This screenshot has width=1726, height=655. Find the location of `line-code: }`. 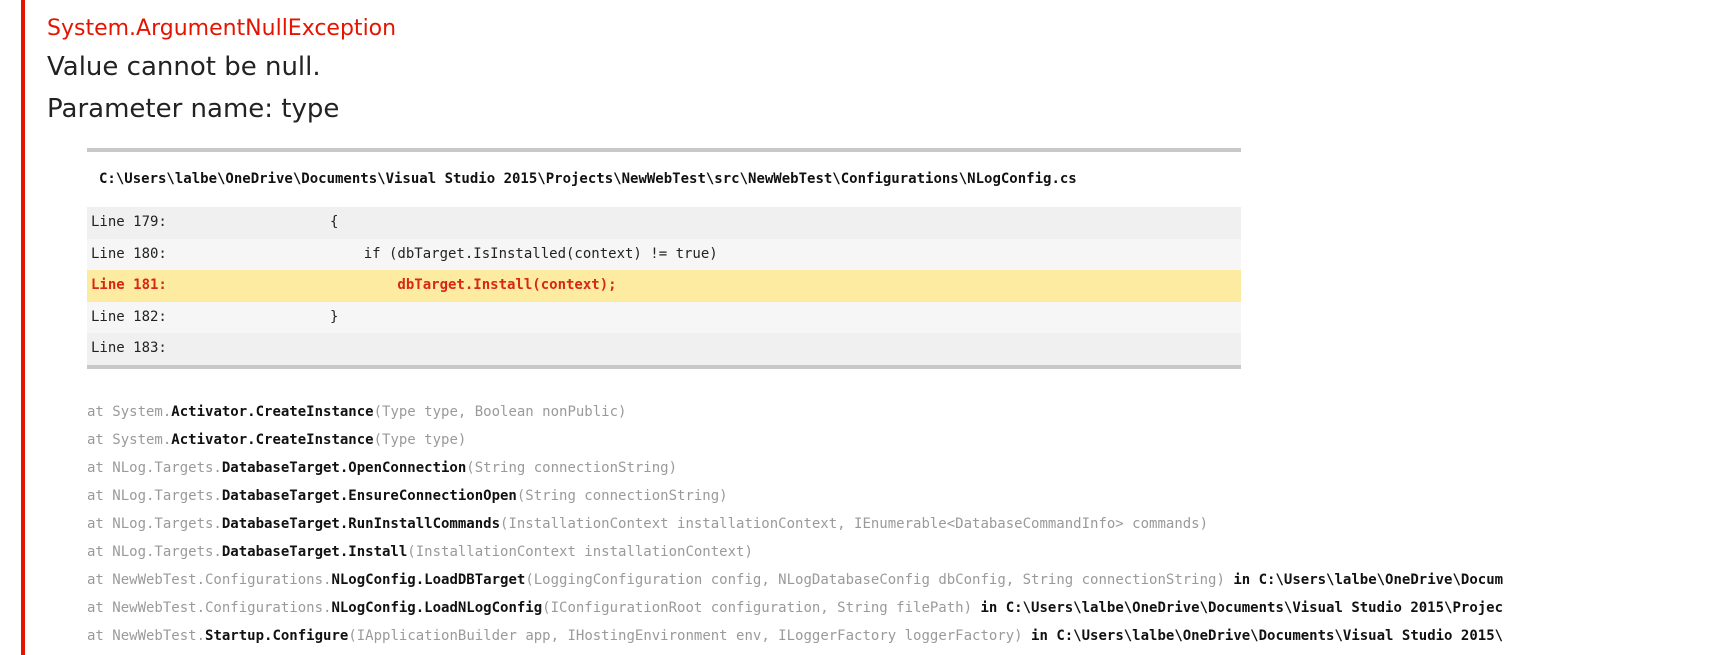

line-code: } is located at coordinates (334, 316).